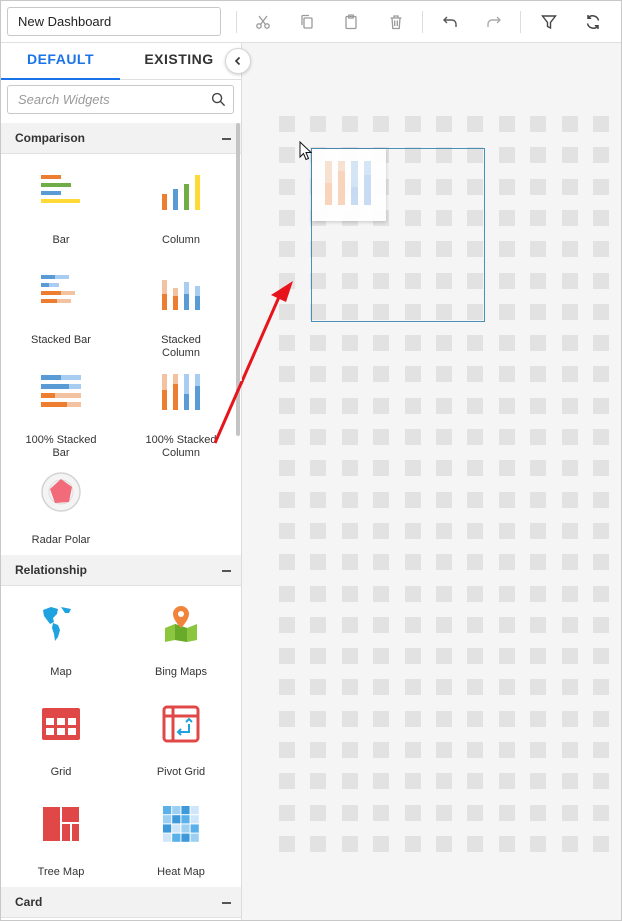 Image resolution: width=622 pixels, height=921 pixels. Describe the element at coordinates (351, 22) in the screenshot. I see `paste-icon` at that location.